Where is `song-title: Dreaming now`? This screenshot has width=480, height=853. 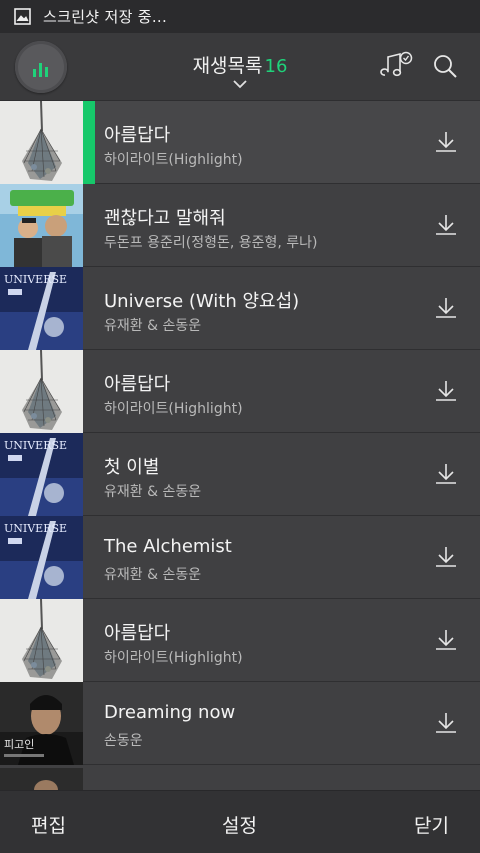
song-title: Dreaming now is located at coordinates (170, 712).